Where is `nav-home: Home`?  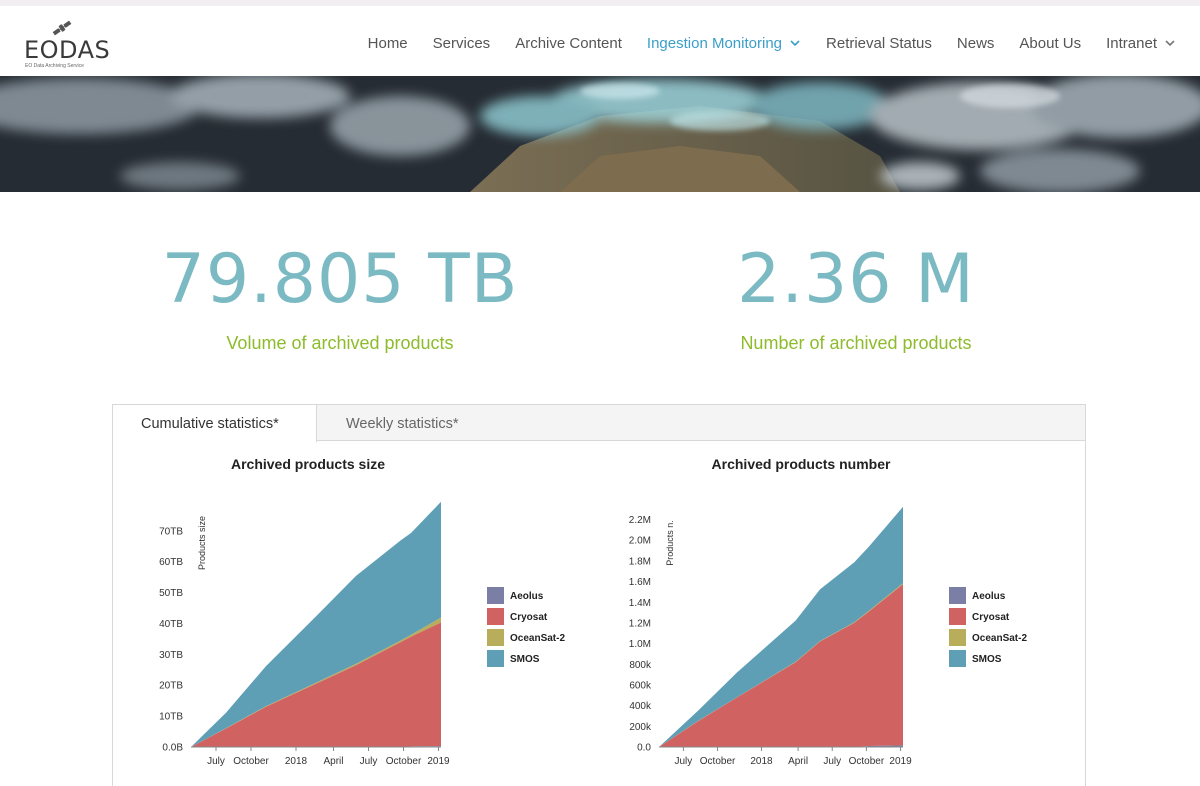 nav-home: Home is located at coordinates (388, 43).